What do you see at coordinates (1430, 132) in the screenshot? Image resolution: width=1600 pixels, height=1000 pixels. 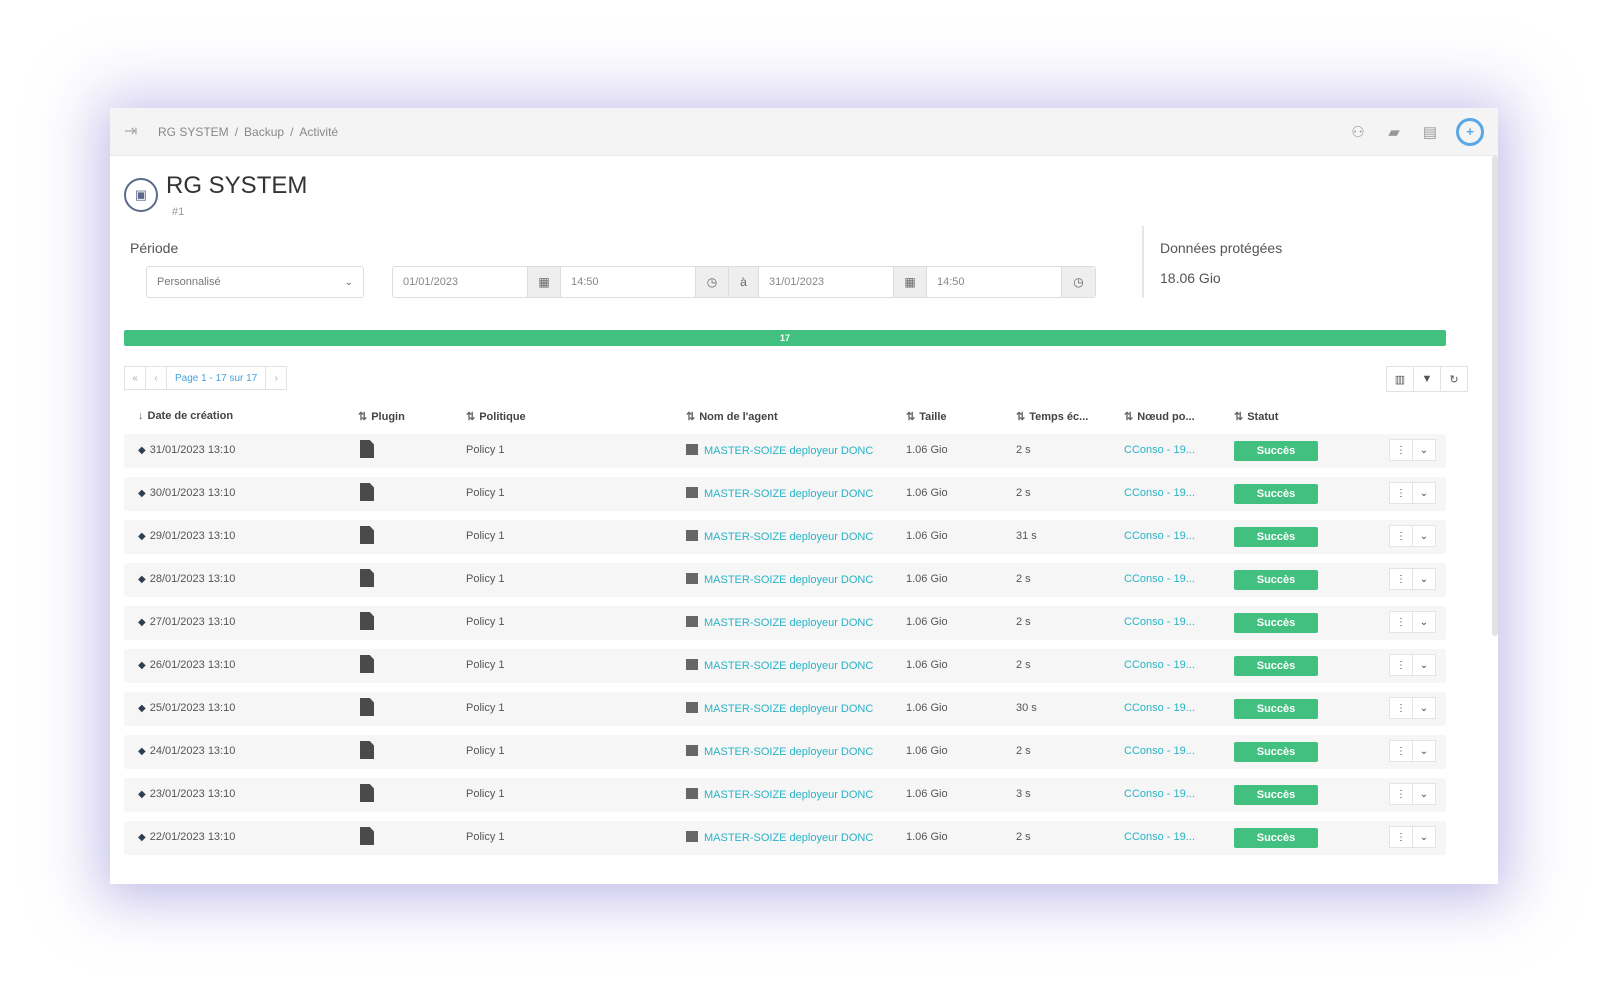 I see `document-icon: ▤` at bounding box center [1430, 132].